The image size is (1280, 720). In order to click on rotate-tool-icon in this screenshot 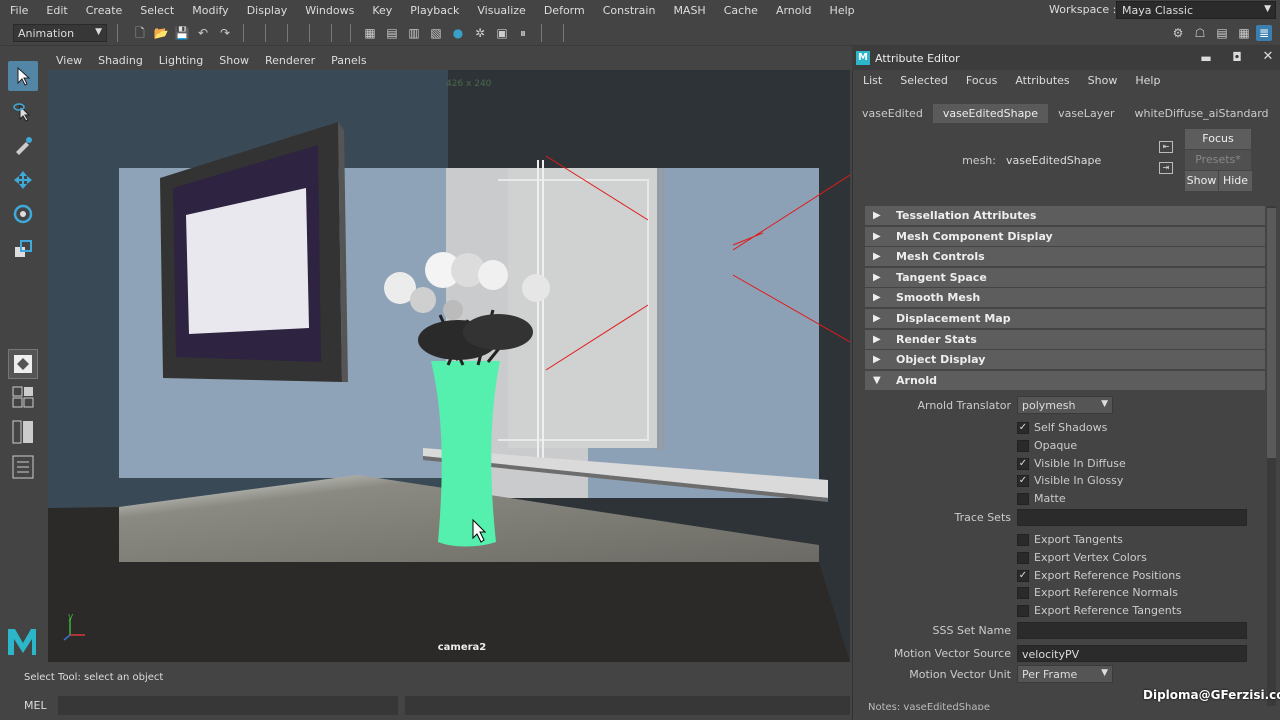, I will do `click(23, 214)`.